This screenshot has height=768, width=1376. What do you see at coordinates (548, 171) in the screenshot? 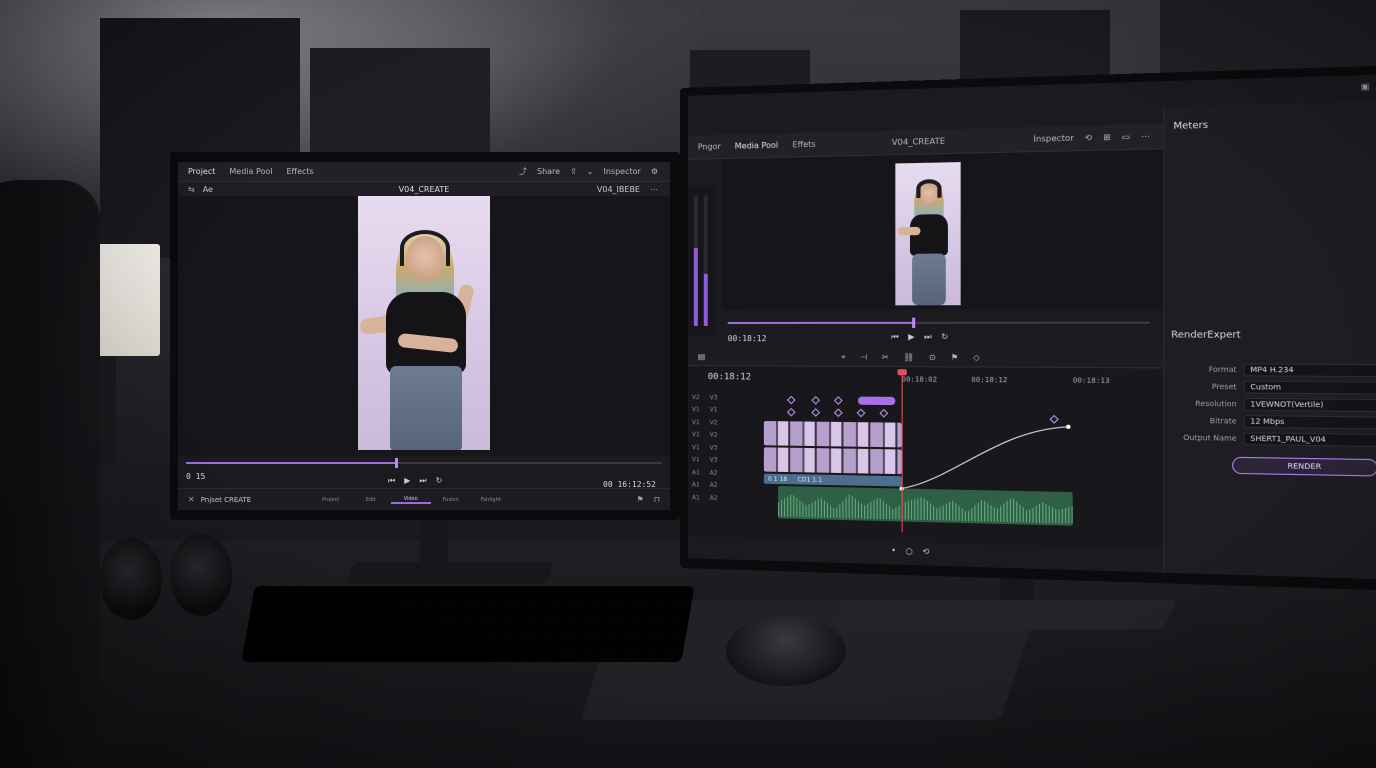
I see `left-share-button: Share` at bounding box center [548, 171].